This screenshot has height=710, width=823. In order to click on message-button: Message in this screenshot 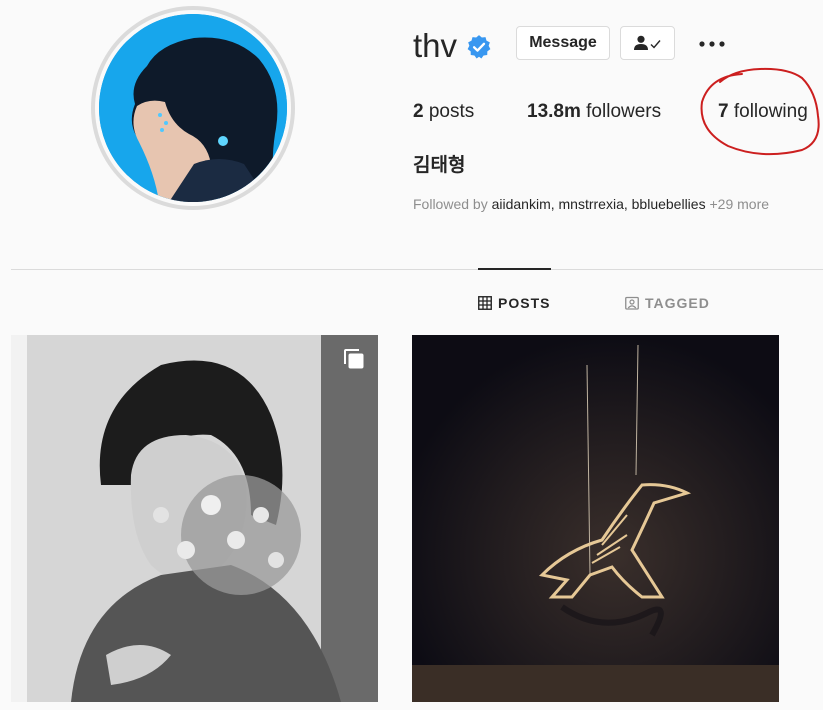, I will do `click(563, 43)`.